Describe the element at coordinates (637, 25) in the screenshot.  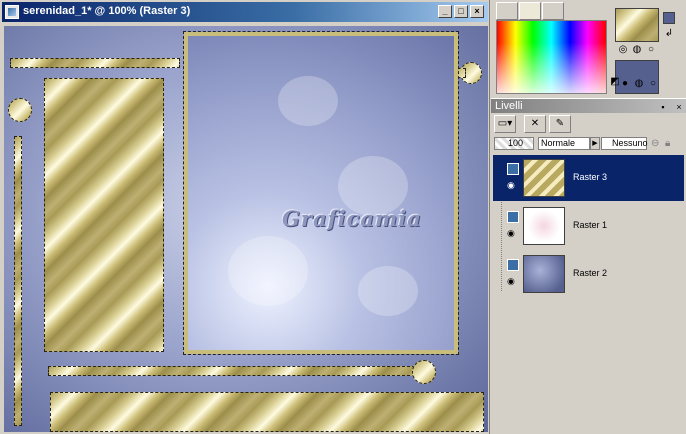
I see `foreground-swatch` at that location.